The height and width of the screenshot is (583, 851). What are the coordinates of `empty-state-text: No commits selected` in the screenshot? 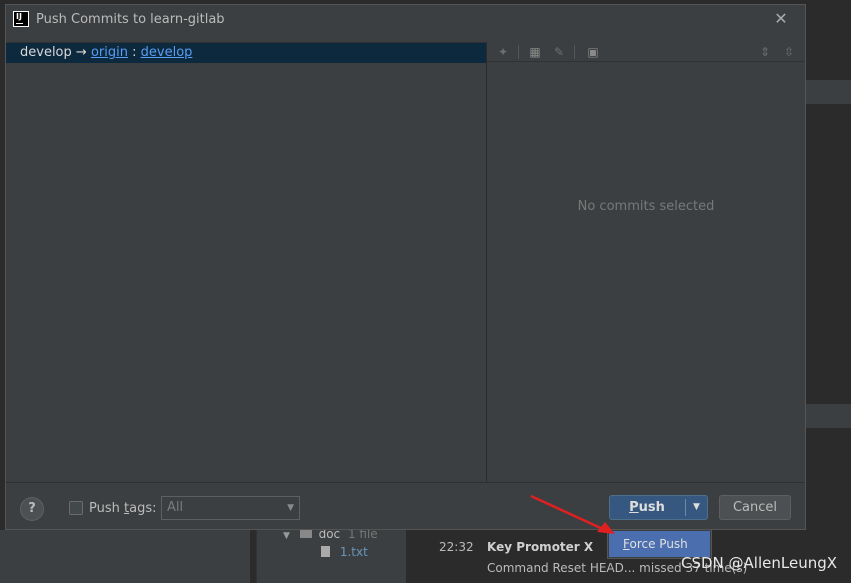 It's located at (646, 206).